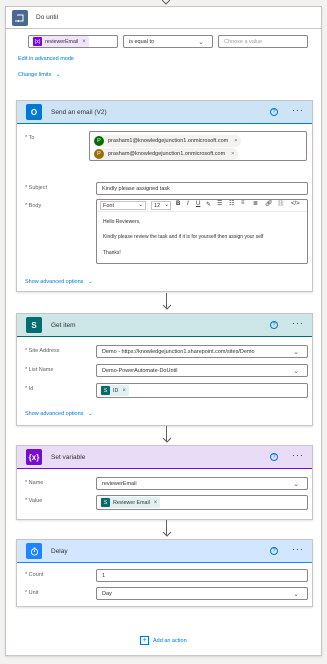 The width and height of the screenshot is (327, 664). Describe the element at coordinates (202, 575) in the screenshot. I see `count-input: 1` at that location.